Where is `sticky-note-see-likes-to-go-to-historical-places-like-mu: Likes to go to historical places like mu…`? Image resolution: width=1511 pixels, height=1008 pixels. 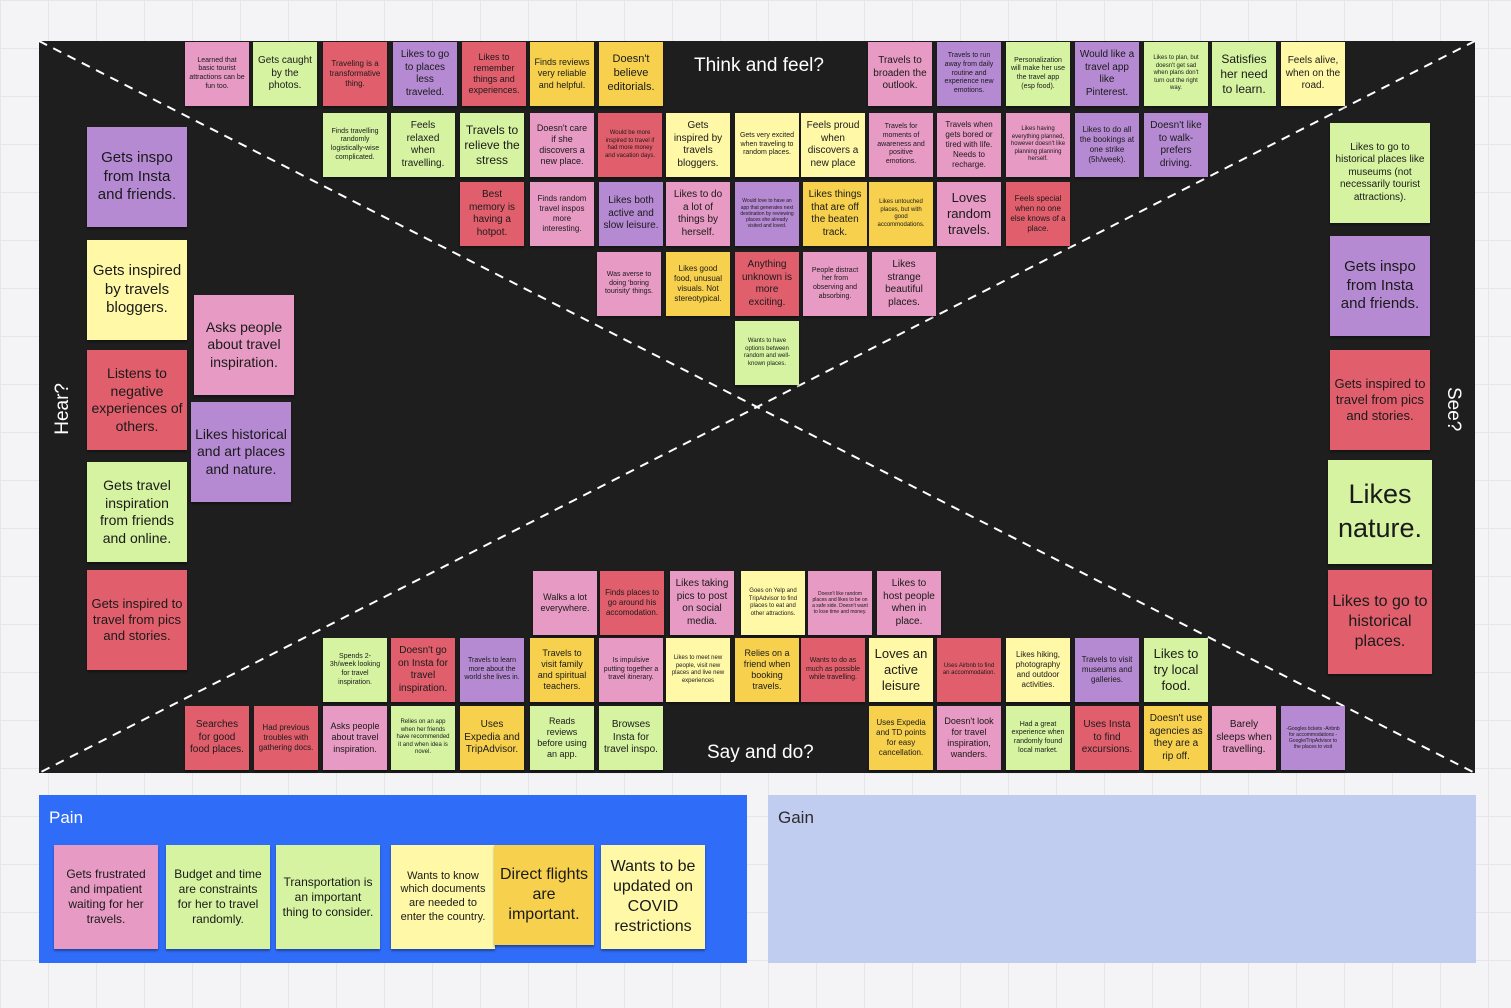 sticky-note-see-likes-to-go-to-historical-places-like-mu: Likes to go to historical places like mu… is located at coordinates (1380, 173).